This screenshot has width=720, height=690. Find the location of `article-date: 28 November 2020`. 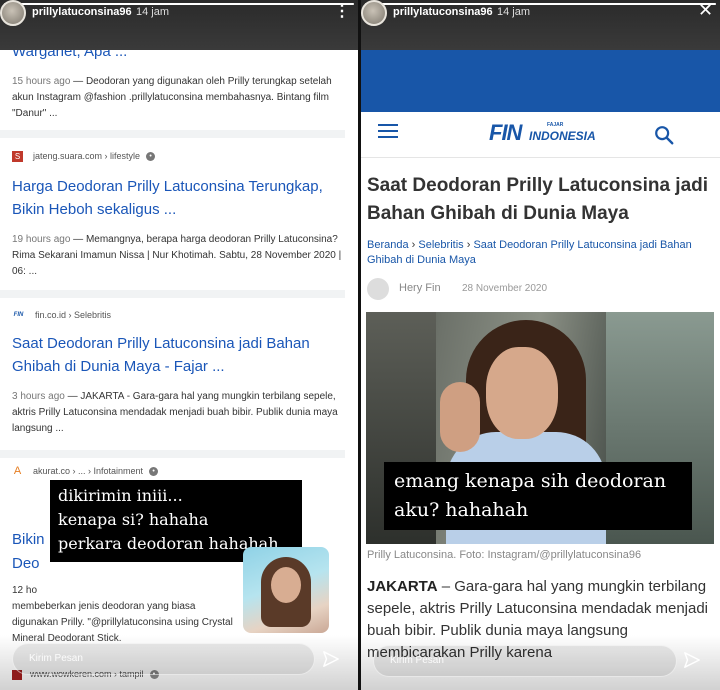

article-date: 28 November 2020 is located at coordinates (505, 288).